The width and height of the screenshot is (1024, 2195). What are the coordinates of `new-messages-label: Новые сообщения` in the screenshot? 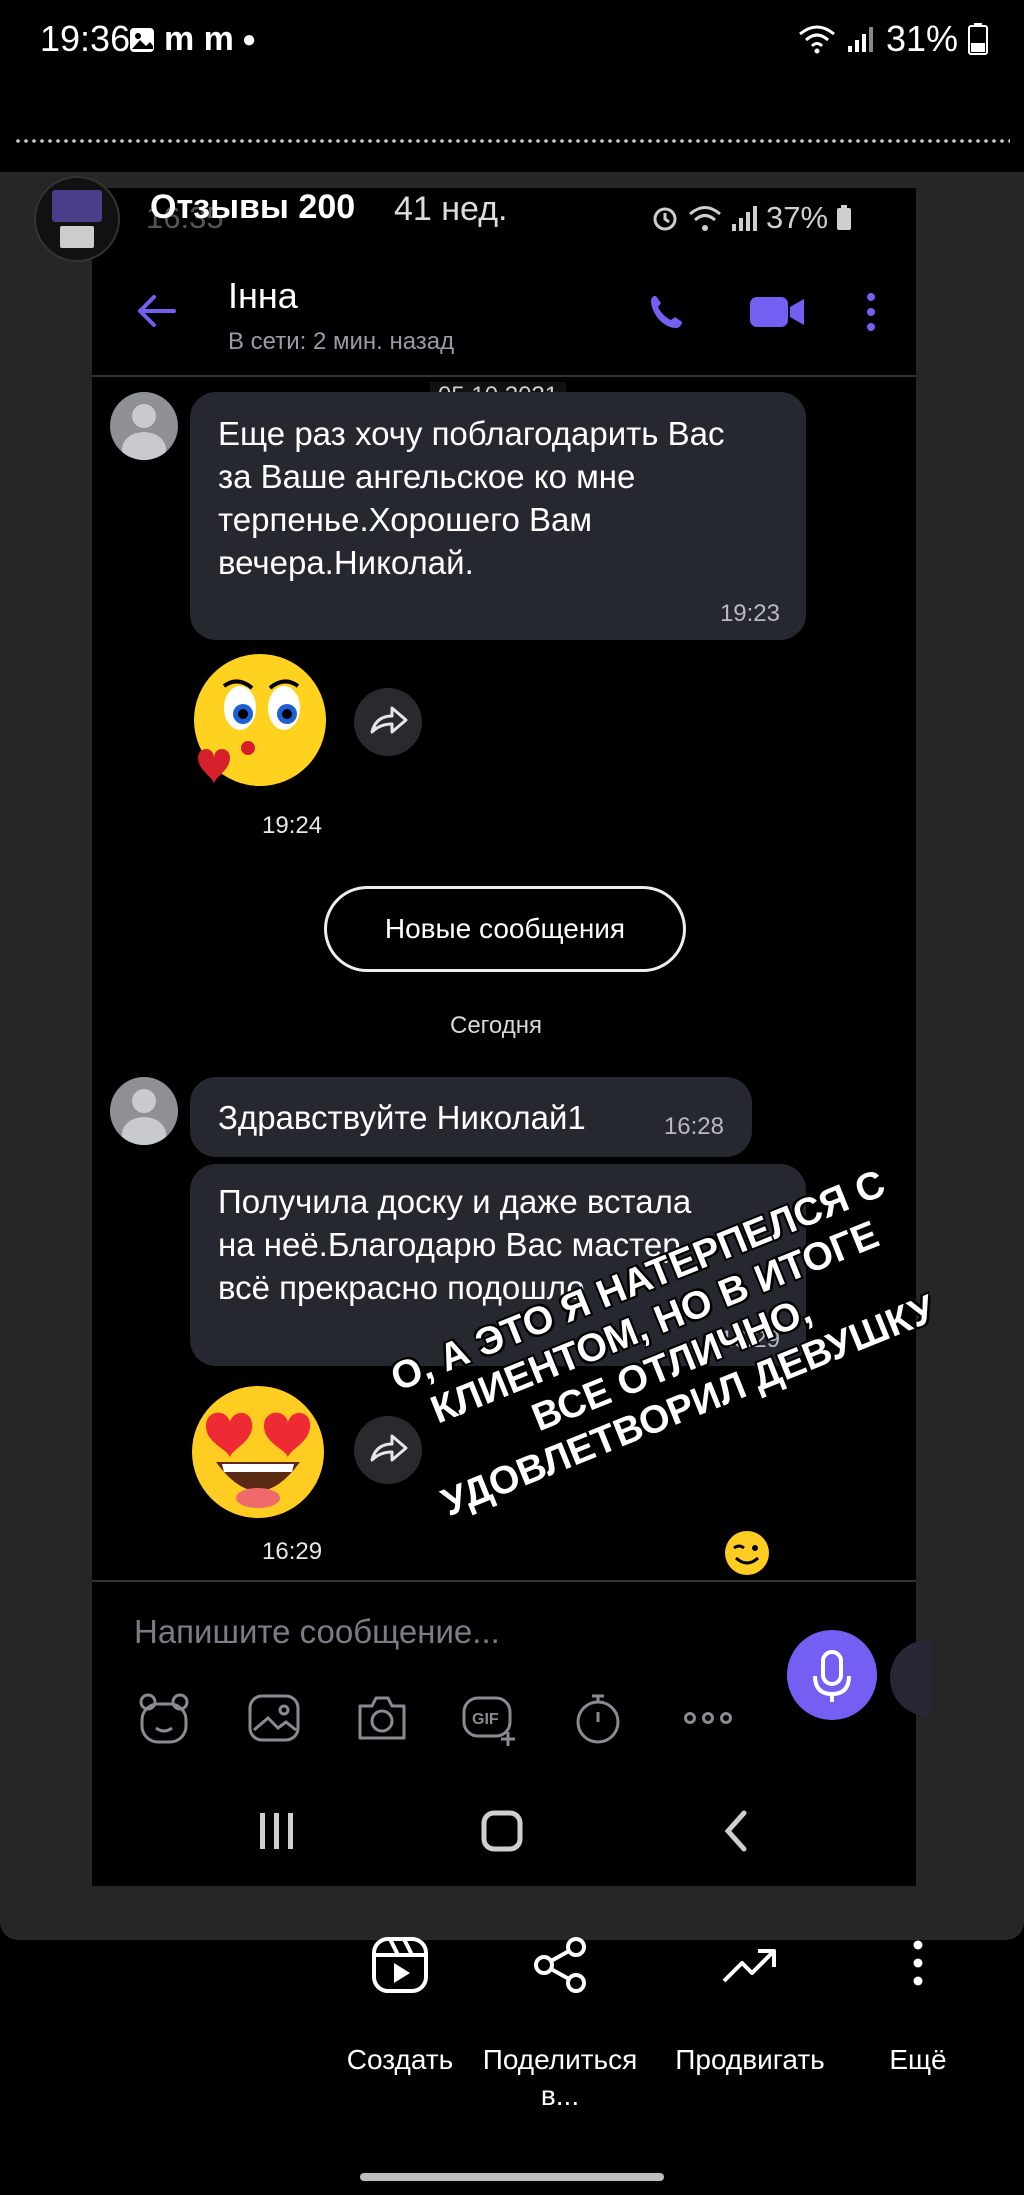 It's located at (505, 928).